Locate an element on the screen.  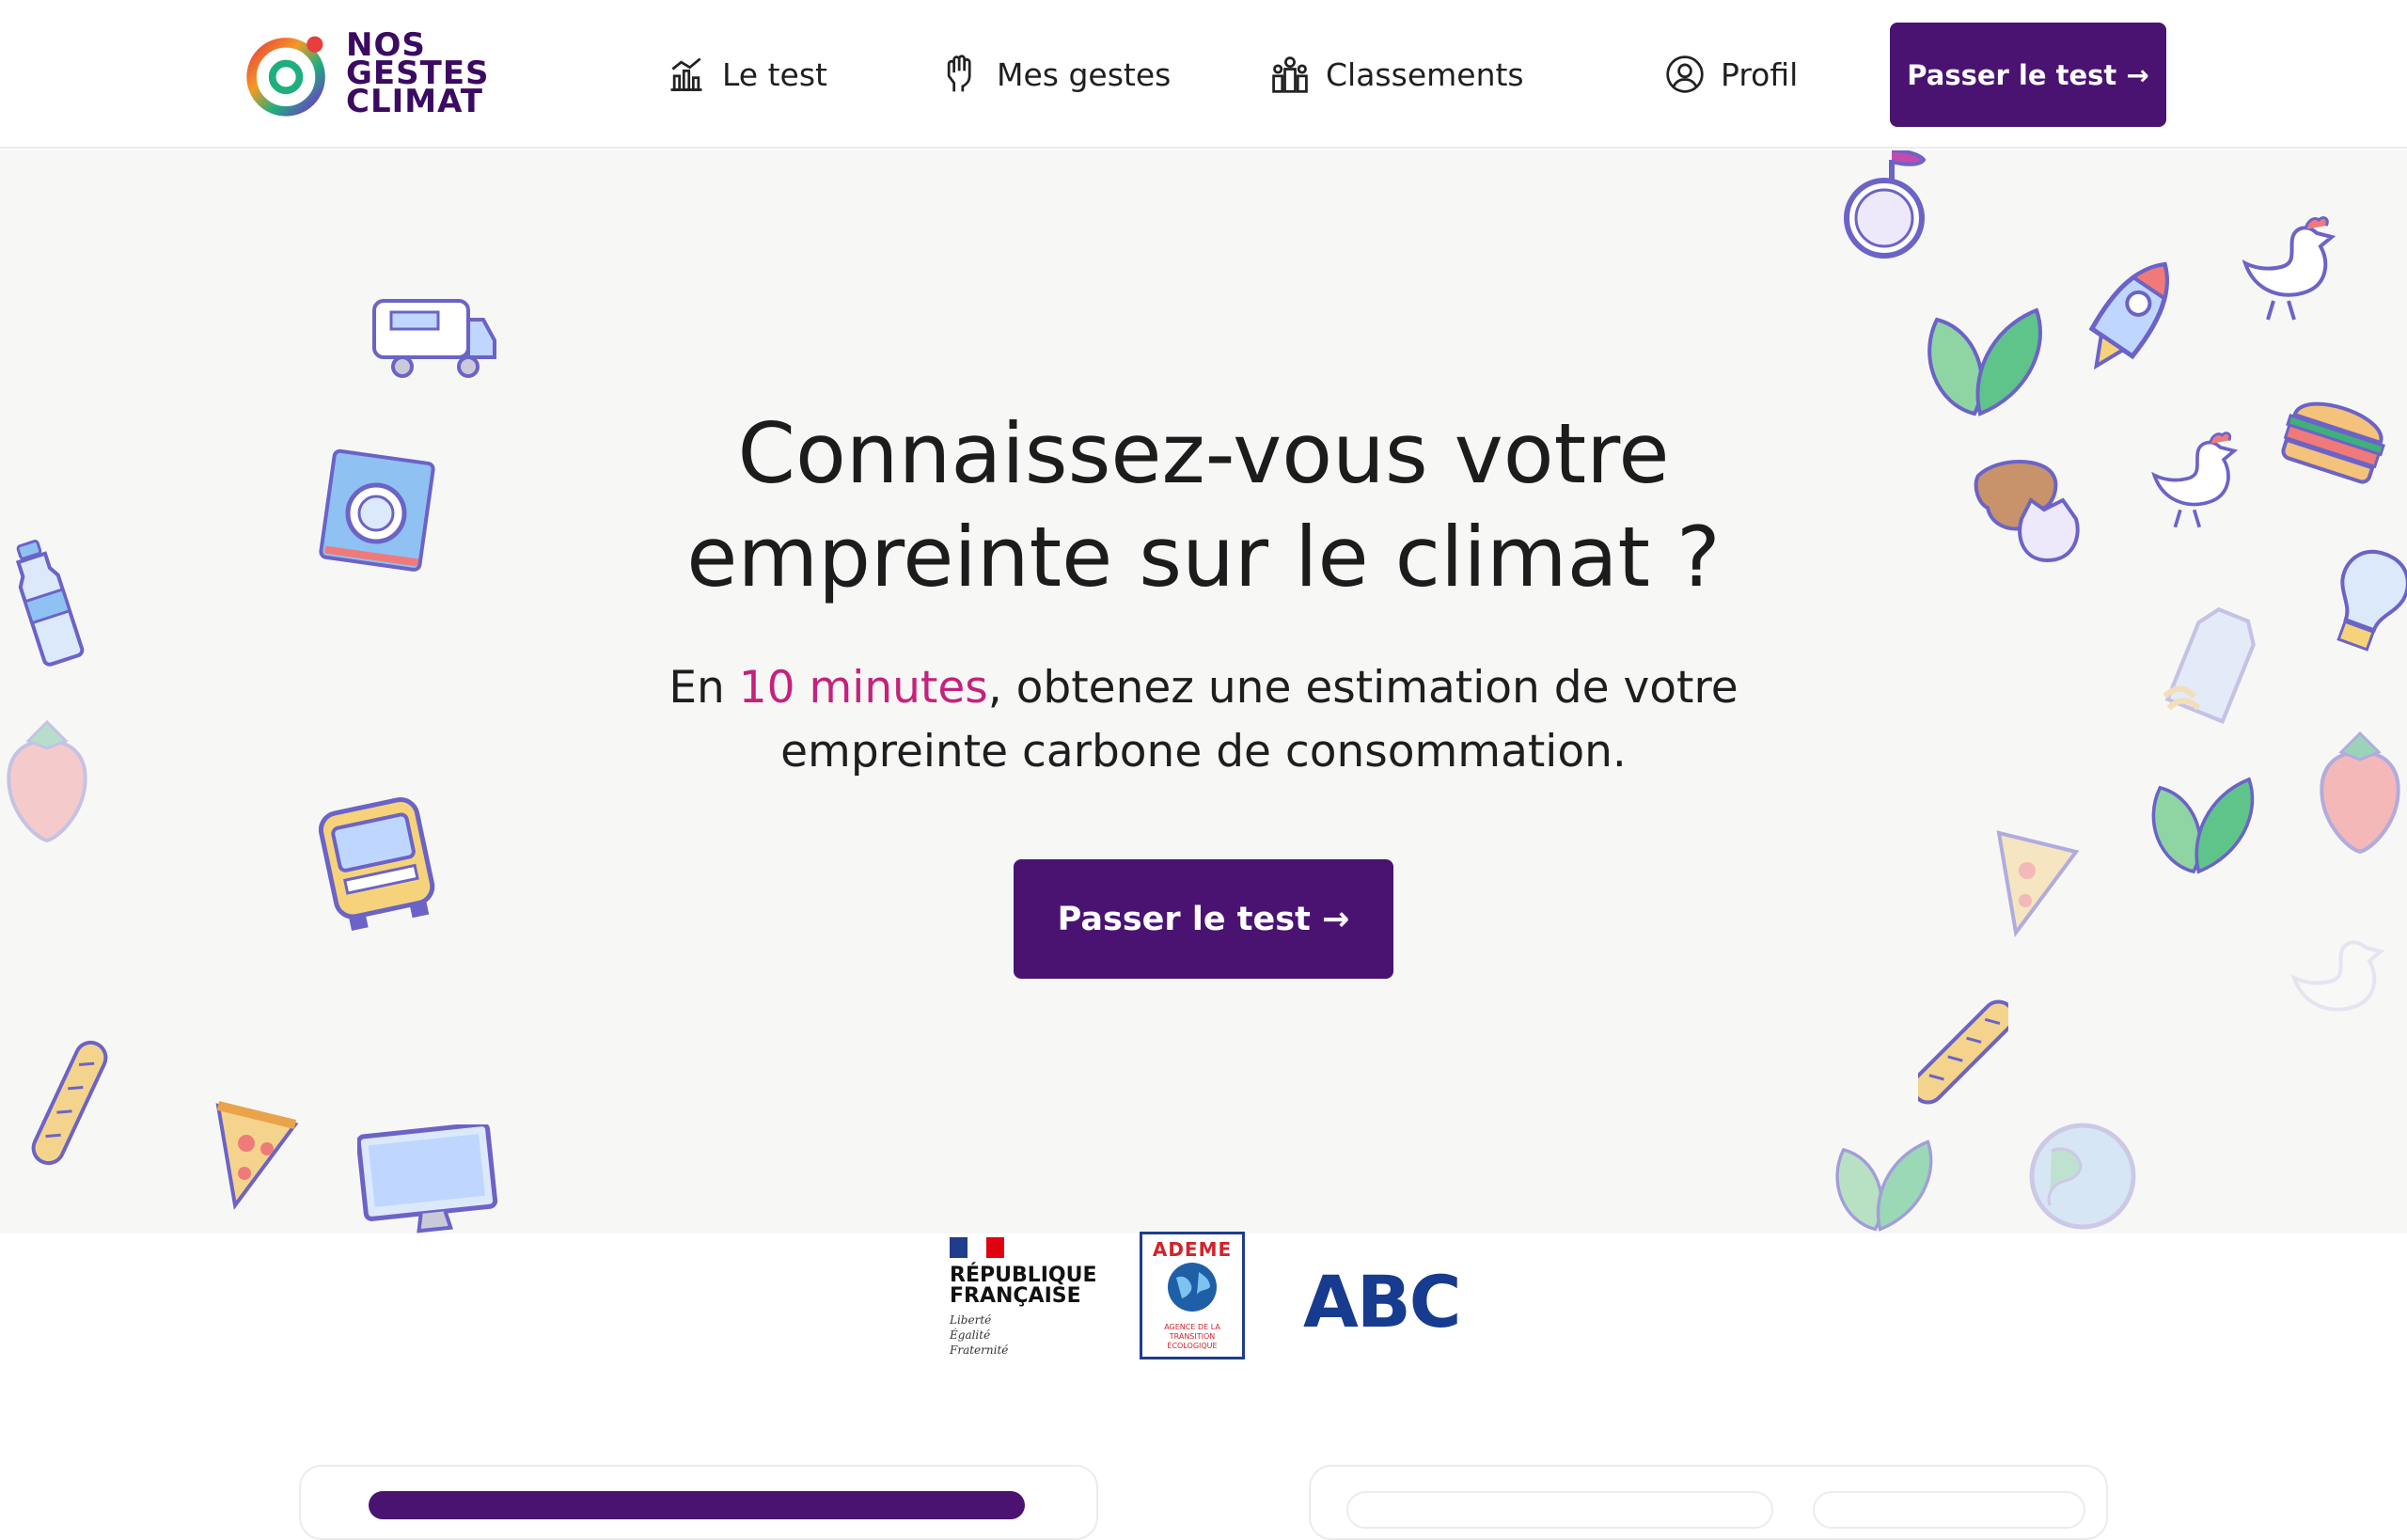
logo-text: NOS GESTES CLIMAT is located at coordinates (418, 73).